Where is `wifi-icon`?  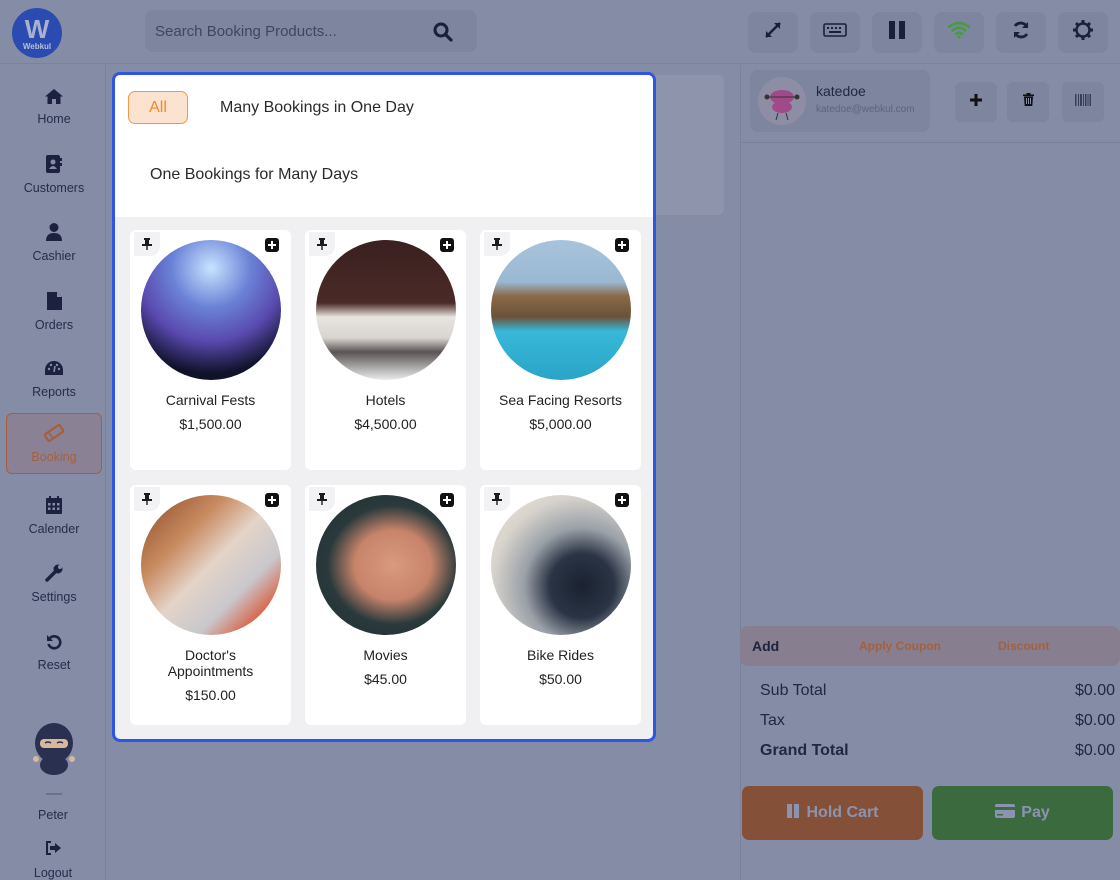 wifi-icon is located at coordinates (959, 32).